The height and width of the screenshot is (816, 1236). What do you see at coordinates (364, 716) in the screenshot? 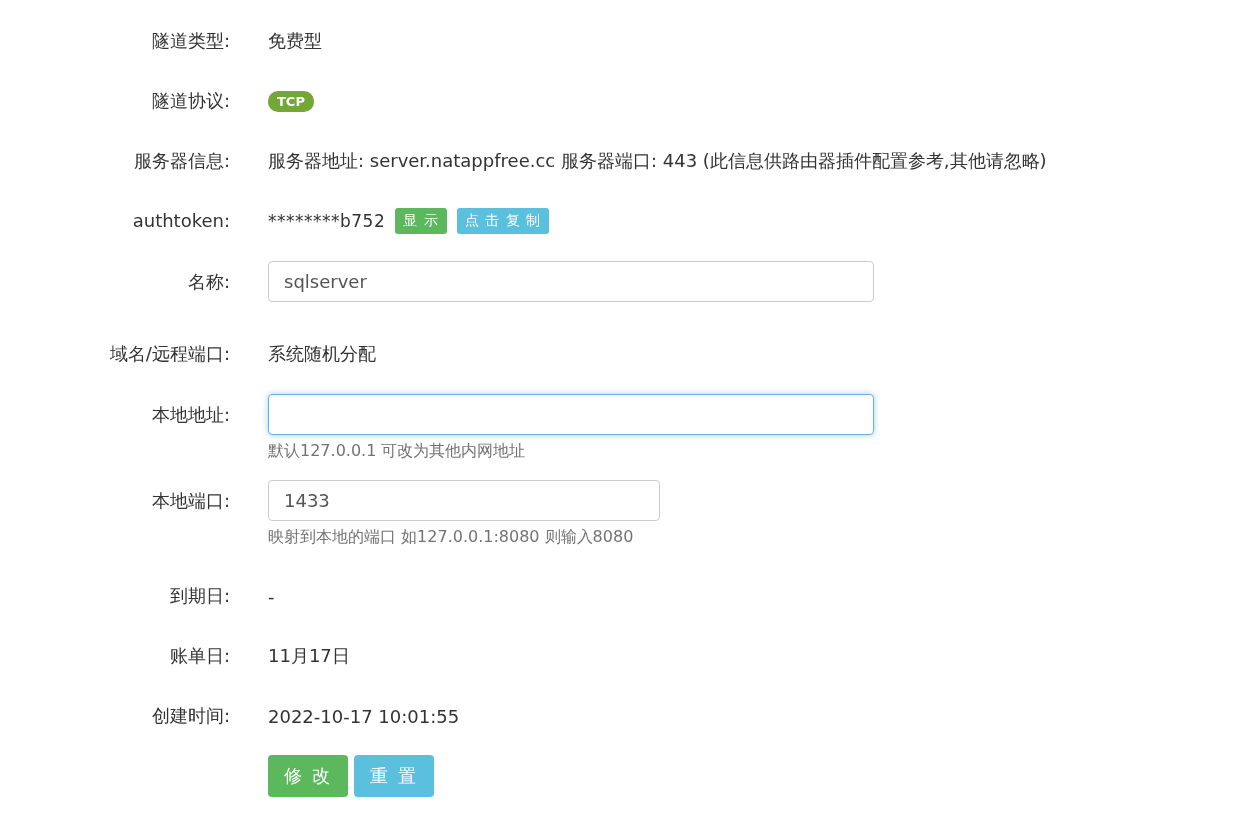
I see `field-value: 2022-10-17 10:01:55` at bounding box center [364, 716].